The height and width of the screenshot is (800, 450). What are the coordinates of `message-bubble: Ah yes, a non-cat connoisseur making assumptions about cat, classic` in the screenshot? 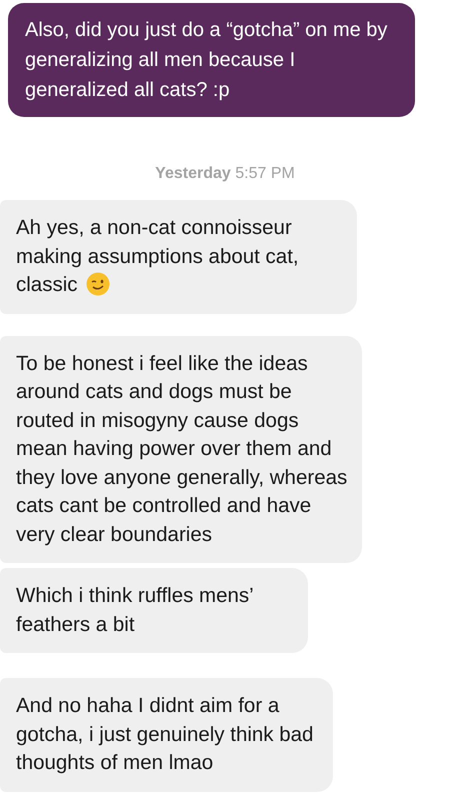 It's located at (178, 257).